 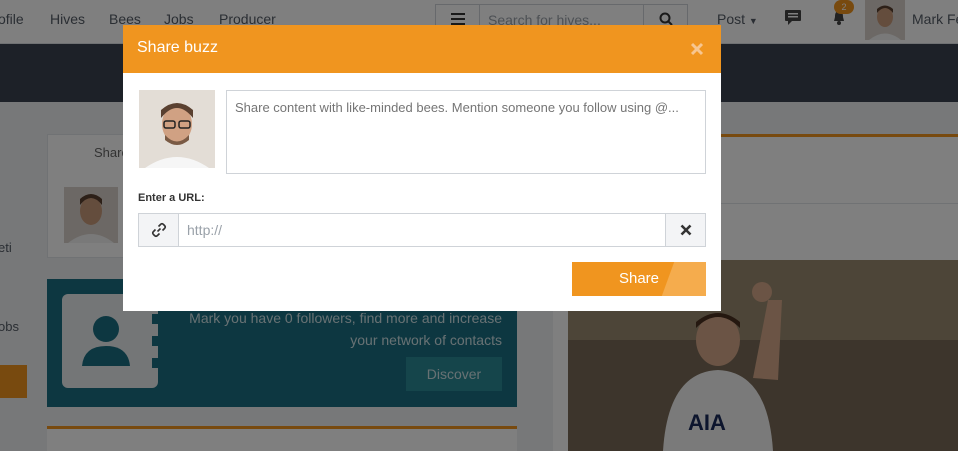 I want to click on link-icon, so click(x=158, y=230).